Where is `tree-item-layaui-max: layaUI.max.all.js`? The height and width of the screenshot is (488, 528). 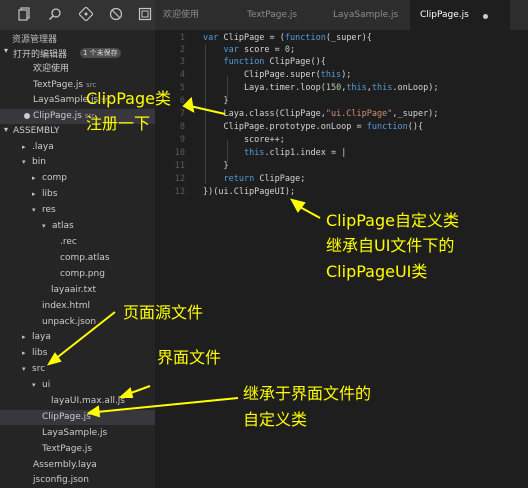
tree-item-layaui-max: layaUI.max.all.js is located at coordinates (88, 401).